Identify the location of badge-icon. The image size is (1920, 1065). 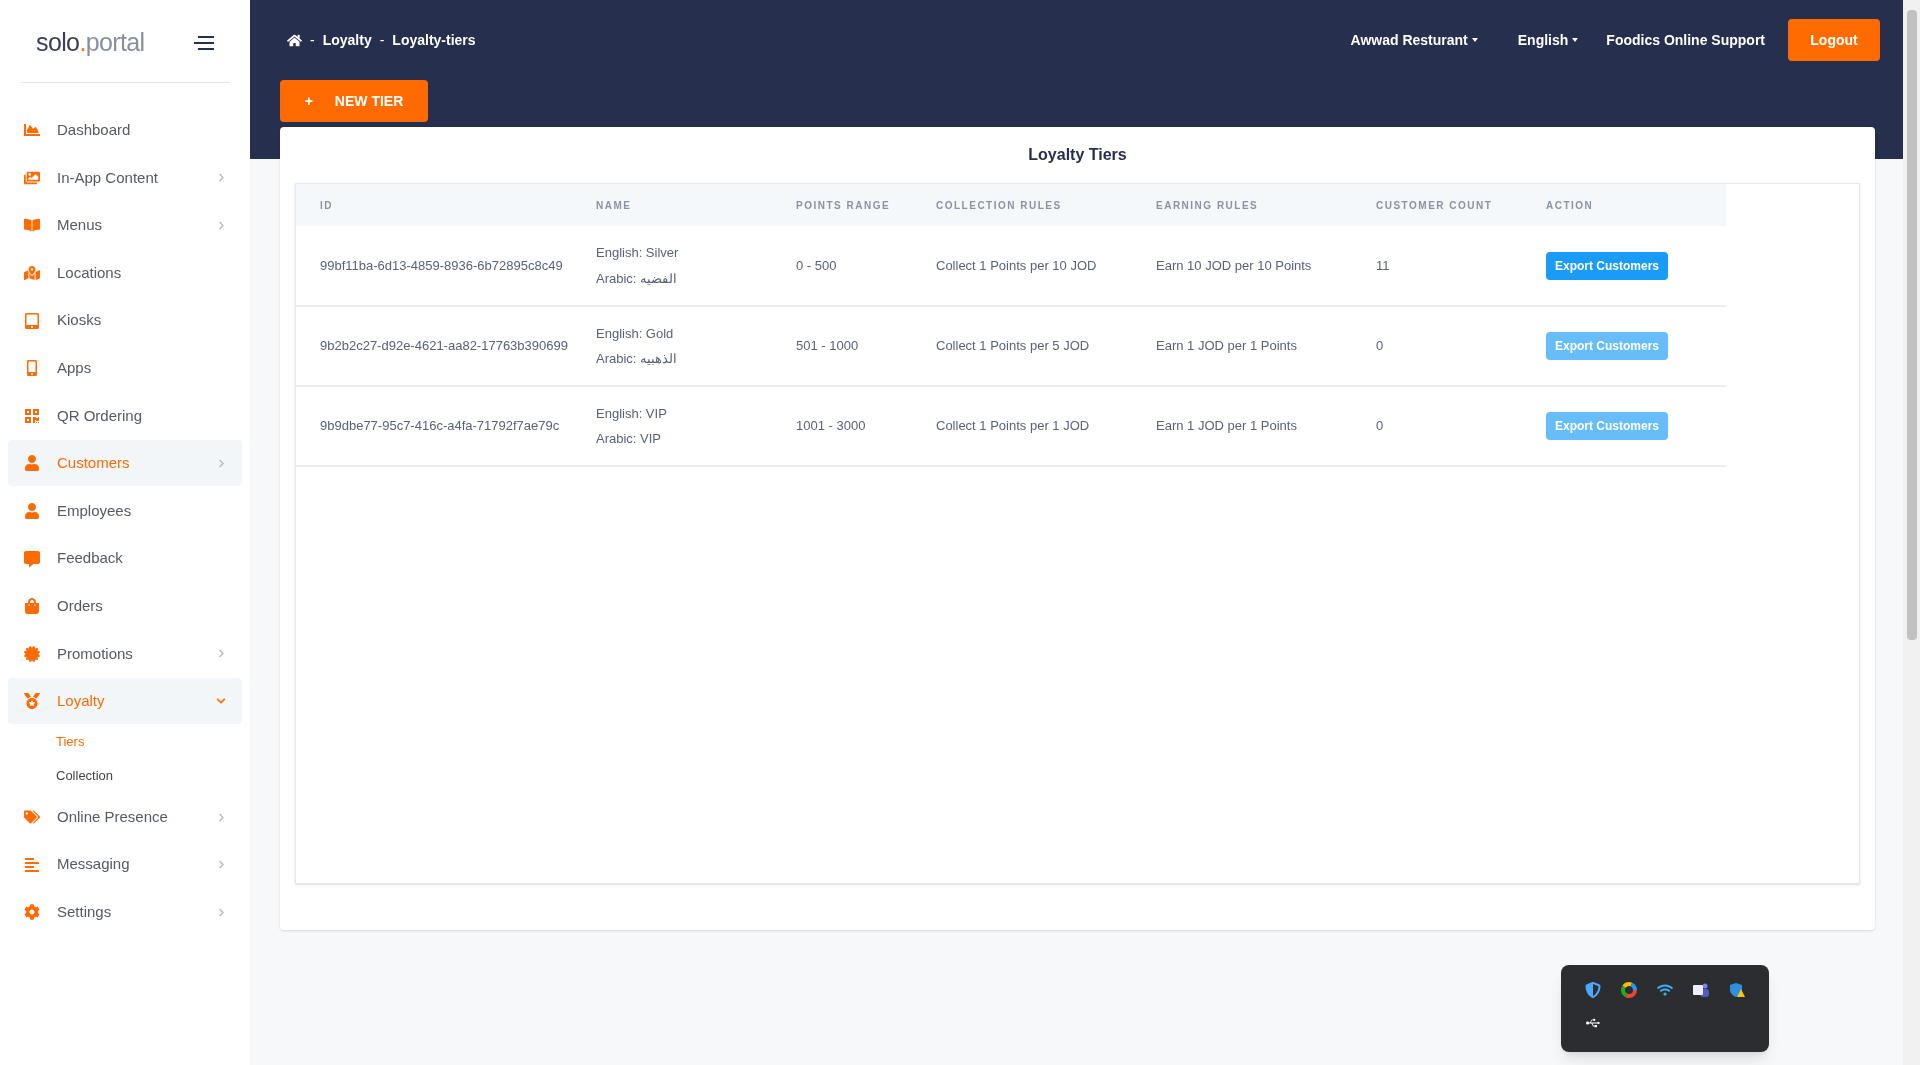
(32, 653).